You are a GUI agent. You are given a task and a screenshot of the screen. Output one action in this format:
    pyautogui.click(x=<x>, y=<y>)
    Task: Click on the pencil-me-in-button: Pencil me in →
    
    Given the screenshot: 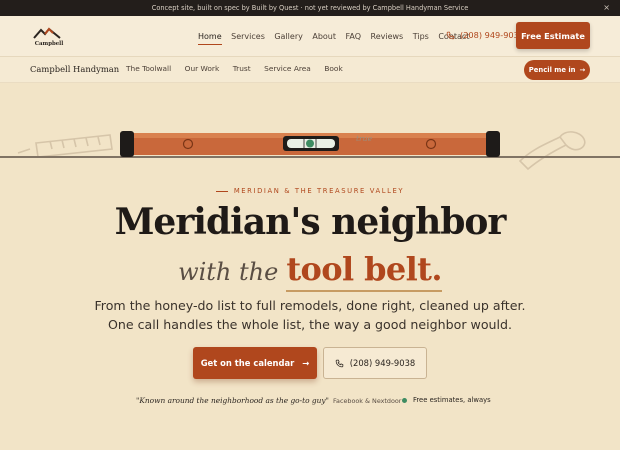 What is the action you would take?
    pyautogui.click(x=557, y=70)
    